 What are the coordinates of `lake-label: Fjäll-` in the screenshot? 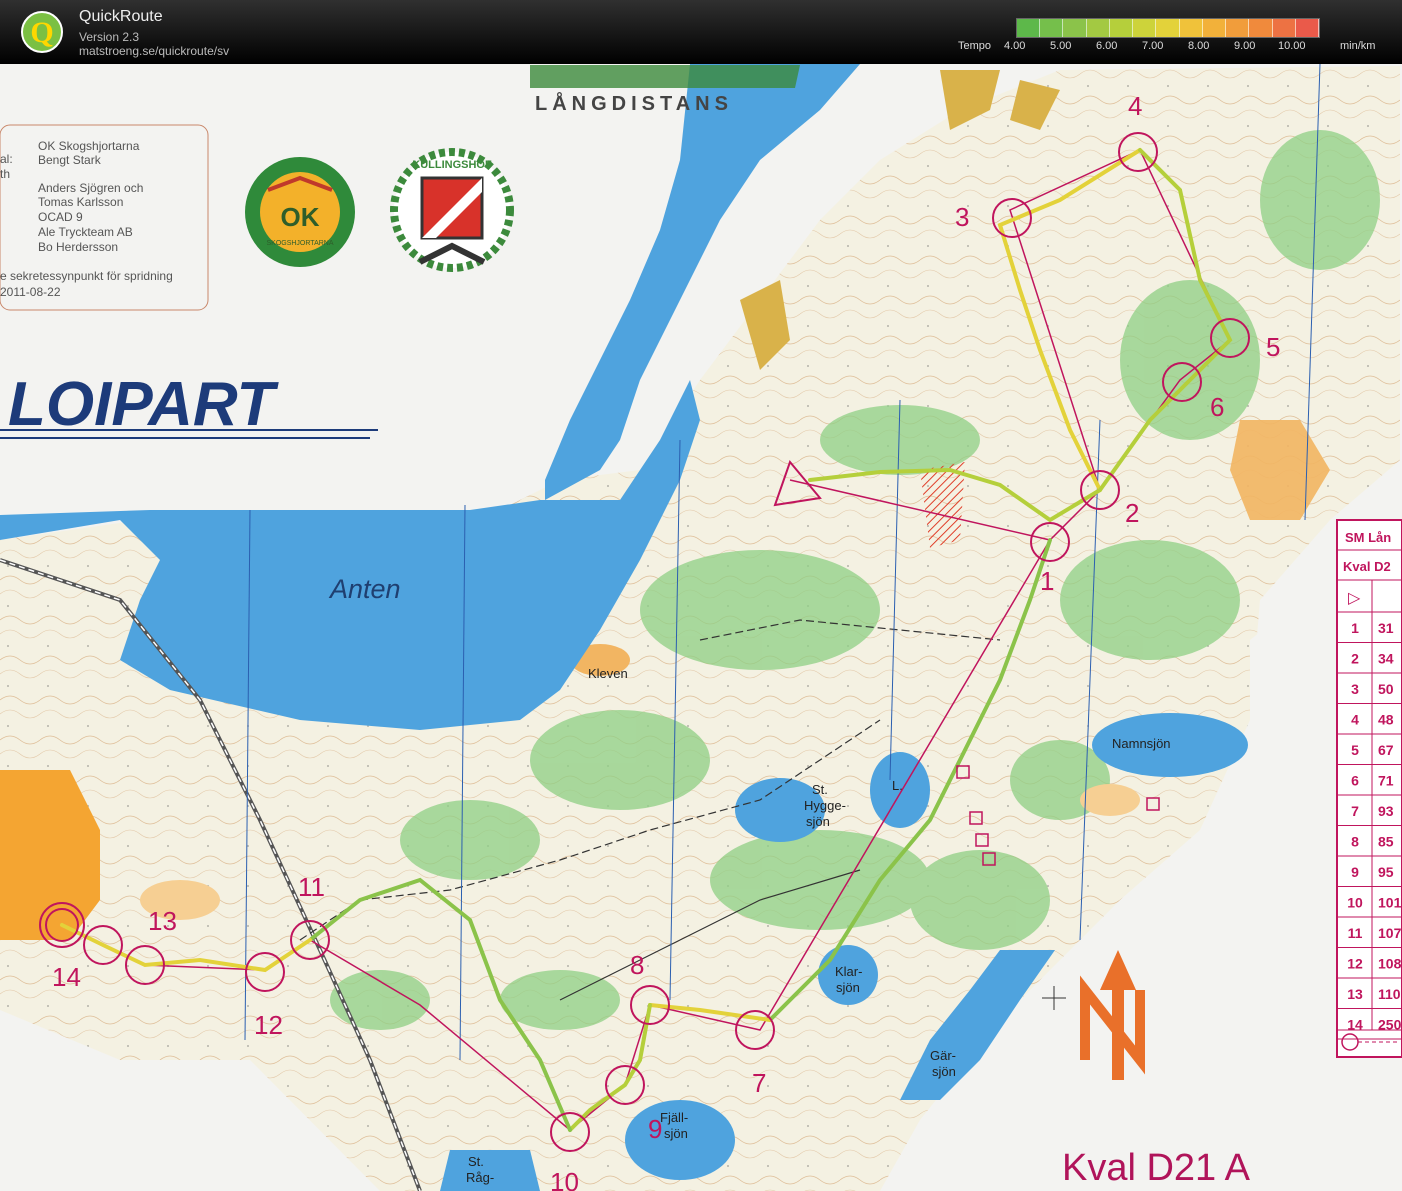 It's located at (674, 1117).